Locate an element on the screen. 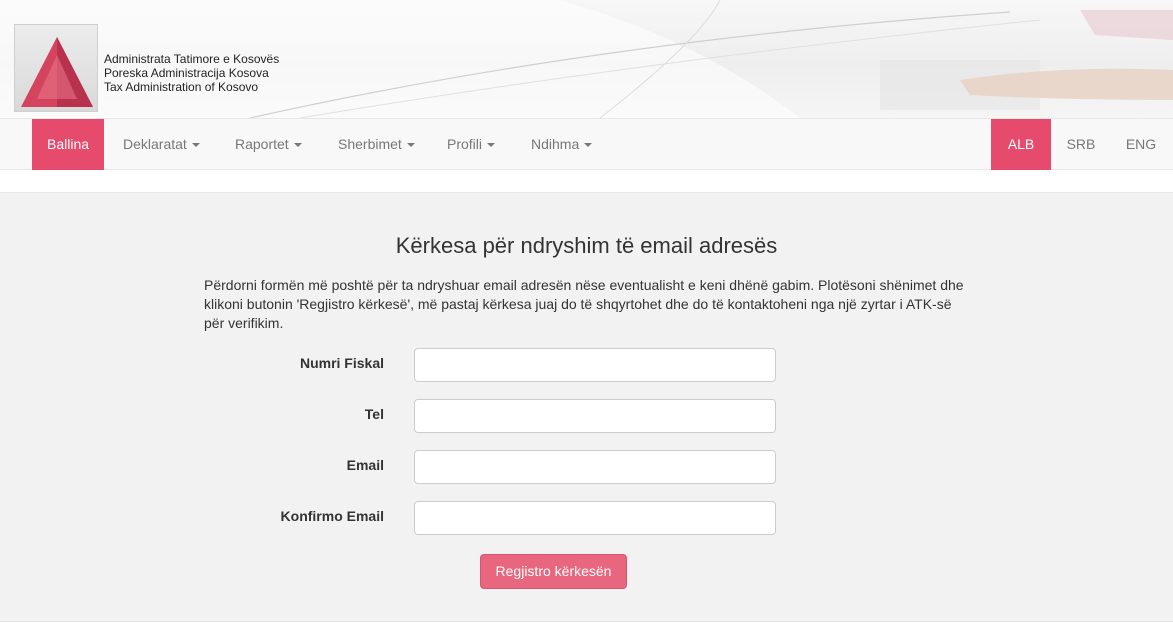 The height and width of the screenshot is (635, 1173). numri-fiskal-input is located at coordinates (595, 365).